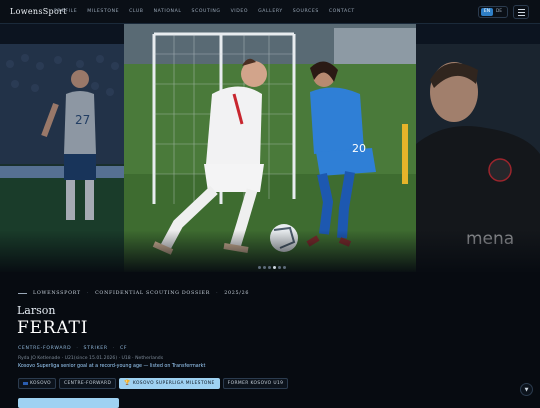  Describe the element at coordinates (359, 148) in the screenshot. I see `svg-text: 20` at that location.